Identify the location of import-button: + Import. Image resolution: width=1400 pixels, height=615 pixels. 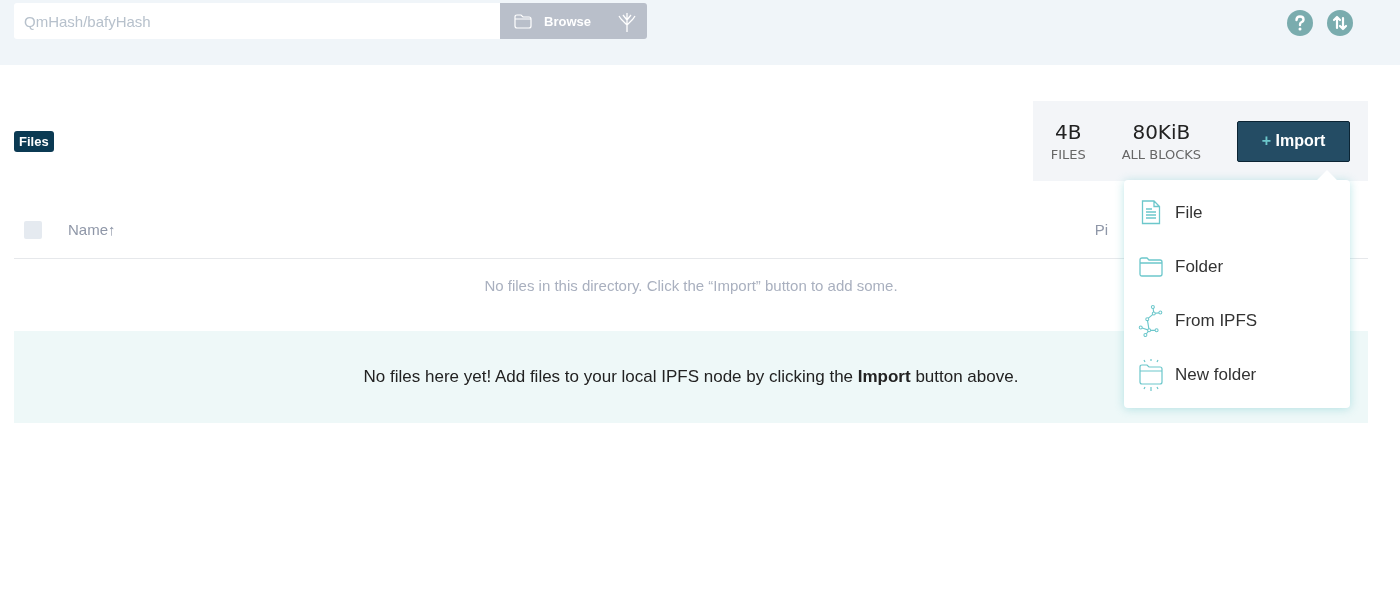
(1293, 141).